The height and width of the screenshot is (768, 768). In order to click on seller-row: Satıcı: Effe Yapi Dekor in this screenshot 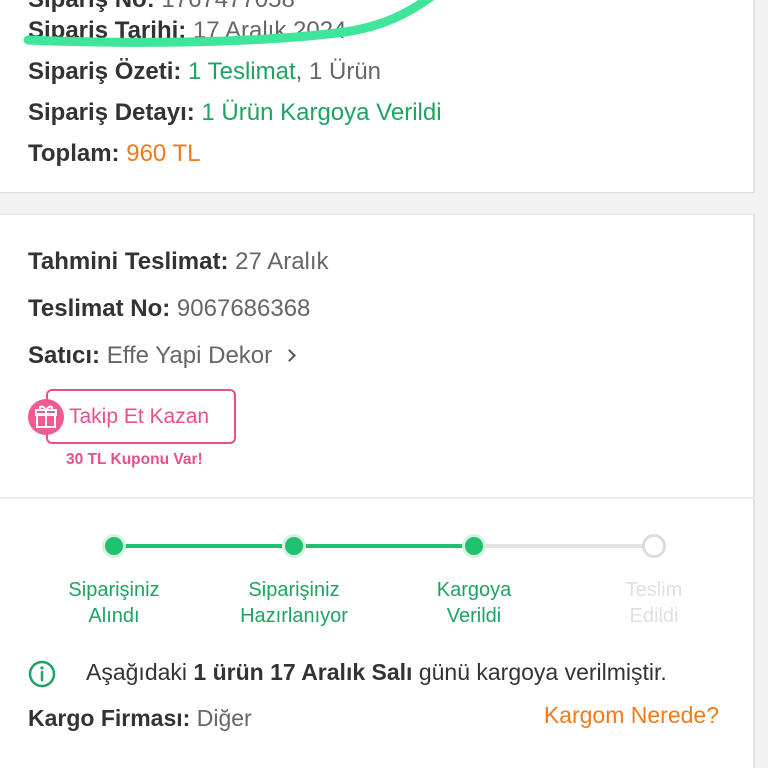, I will do `click(162, 356)`.